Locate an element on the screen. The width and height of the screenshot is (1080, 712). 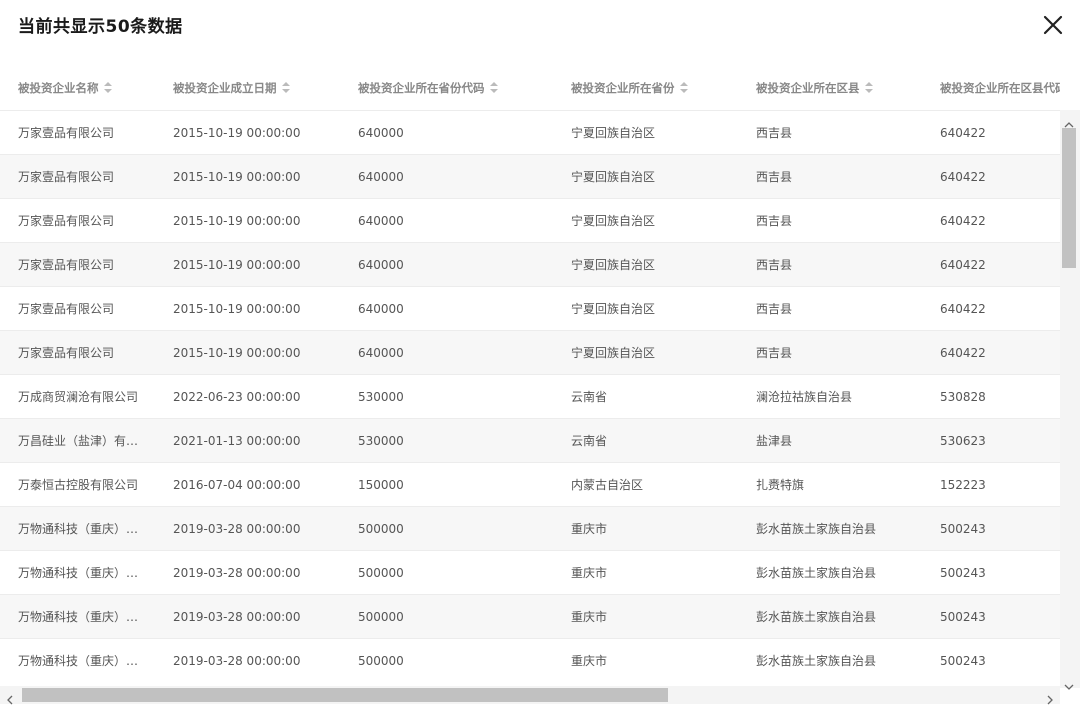
column-header: 被投资企业所在省份代码 is located at coordinates (446, 88).